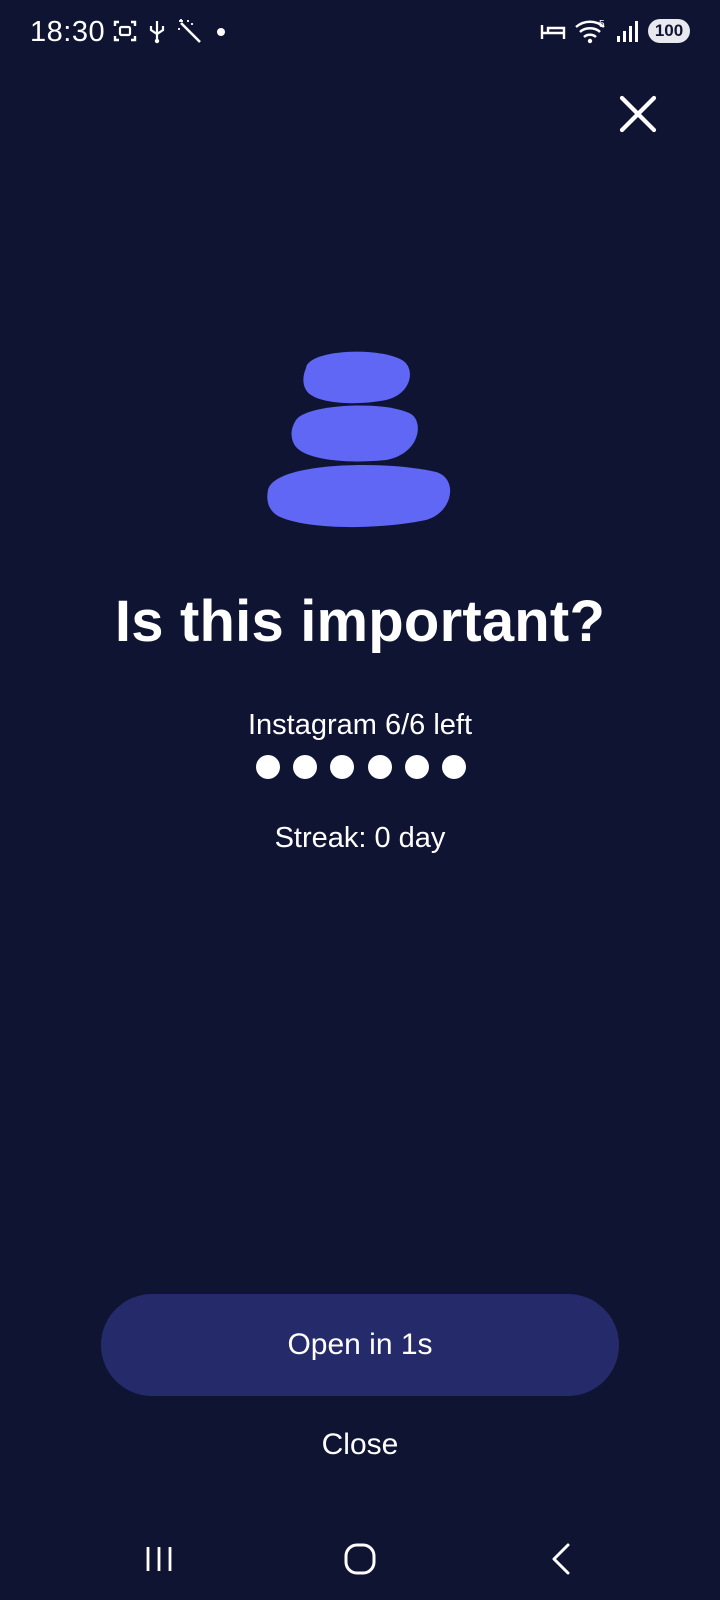  I want to click on battery-icon: 100, so click(669, 31).